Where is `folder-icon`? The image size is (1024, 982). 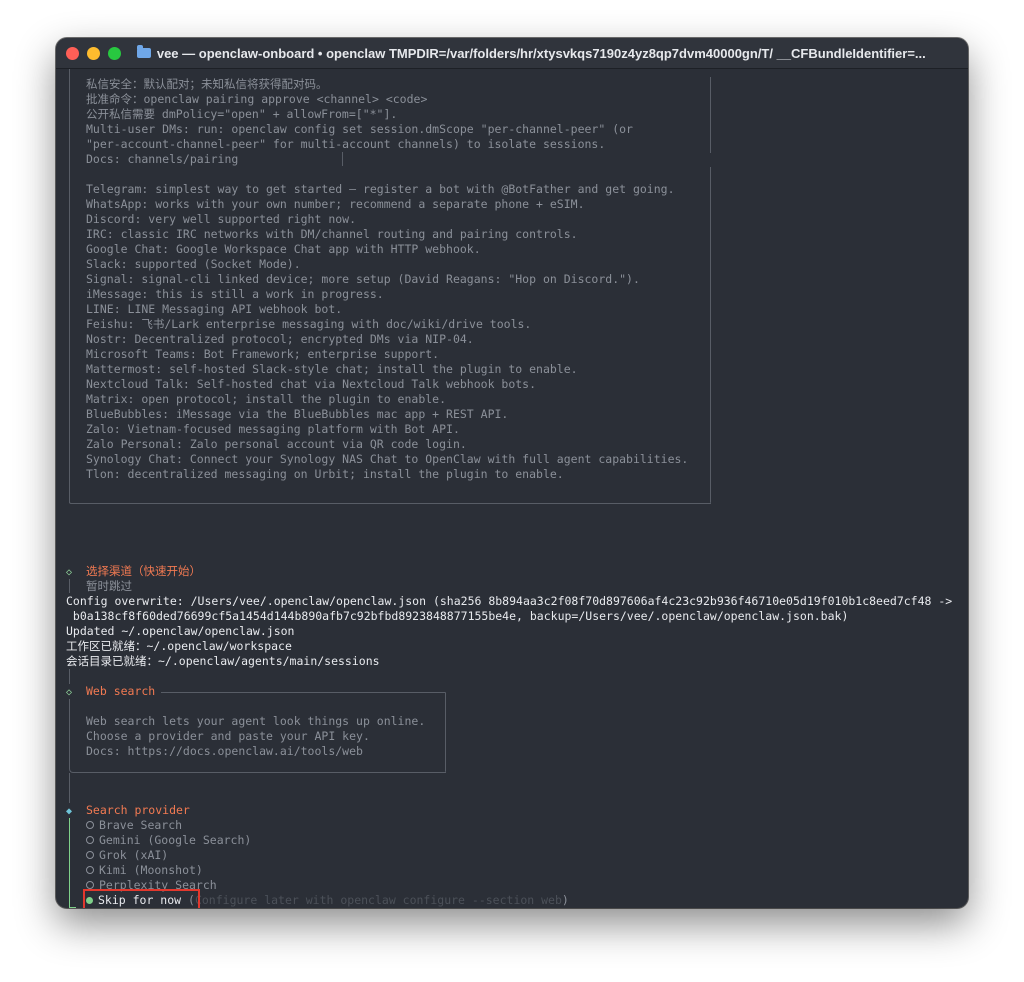 folder-icon is located at coordinates (144, 51).